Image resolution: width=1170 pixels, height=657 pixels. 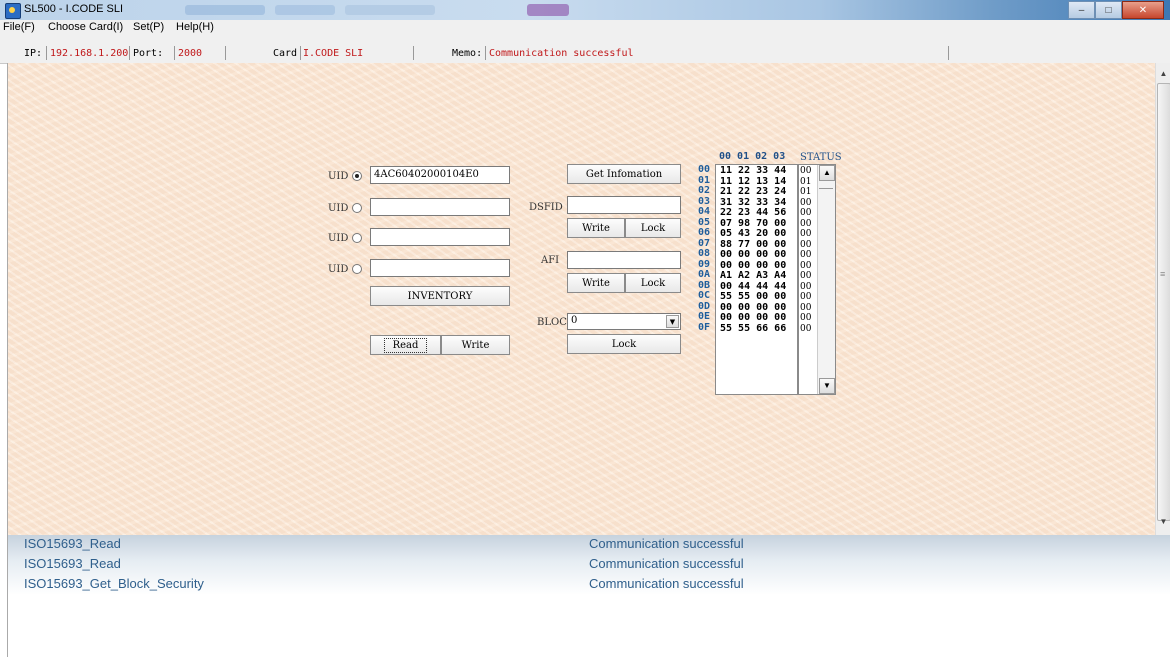 I want to click on card-label: Card, so click(x=285, y=53).